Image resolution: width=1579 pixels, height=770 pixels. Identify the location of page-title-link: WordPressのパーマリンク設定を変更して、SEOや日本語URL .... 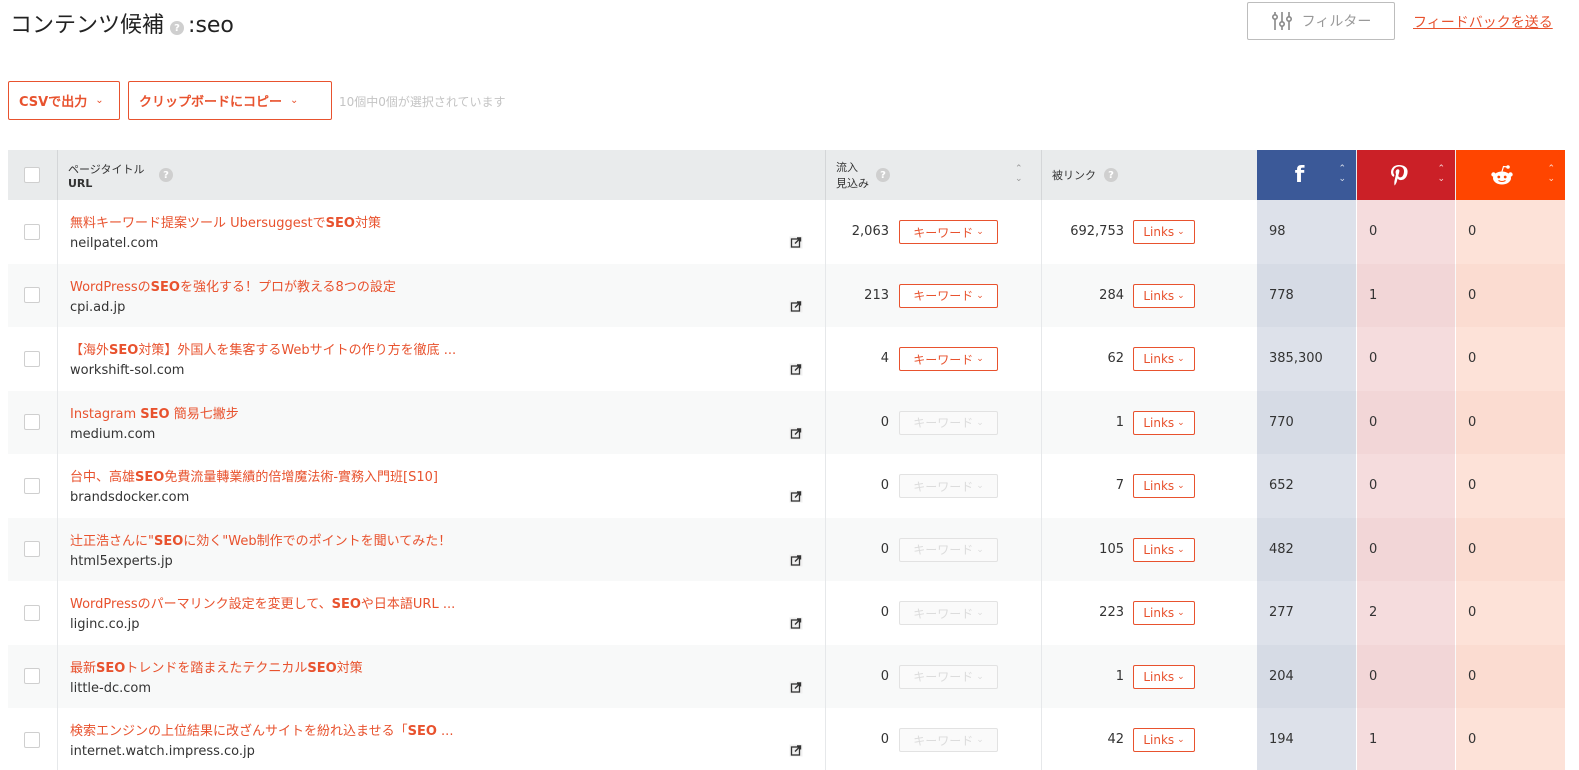
(262, 602).